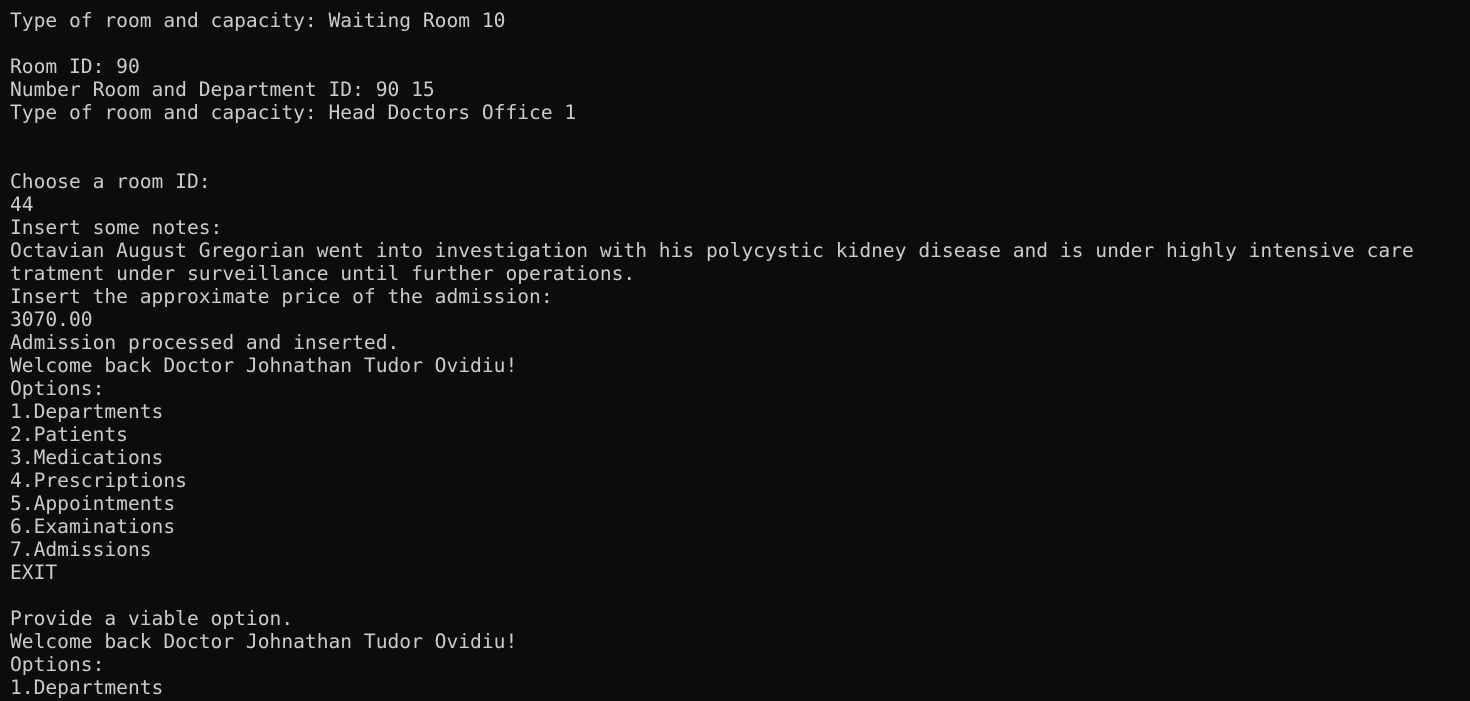  I want to click on terminal-line: Room ID: 90, so click(75, 66).